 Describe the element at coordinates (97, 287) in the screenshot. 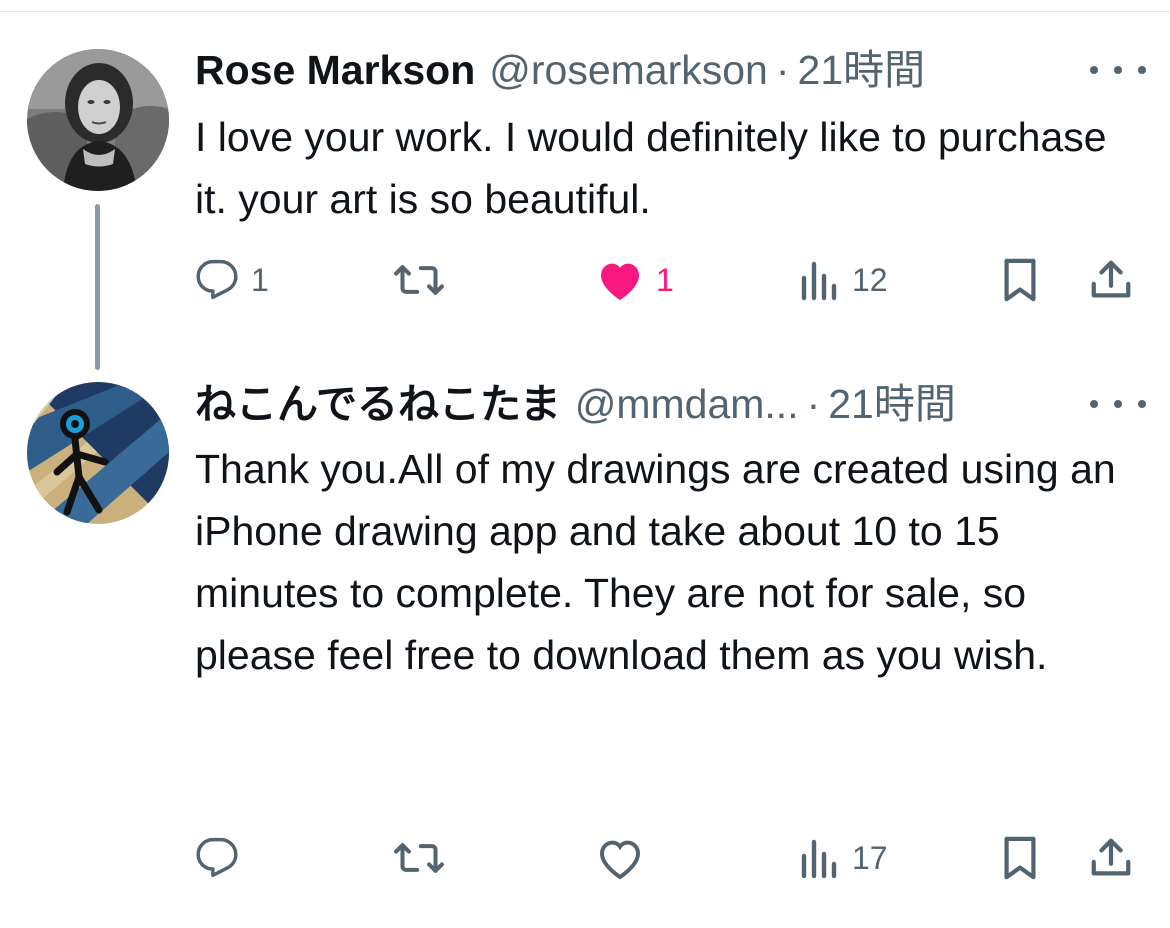

I see `thread-line` at that location.